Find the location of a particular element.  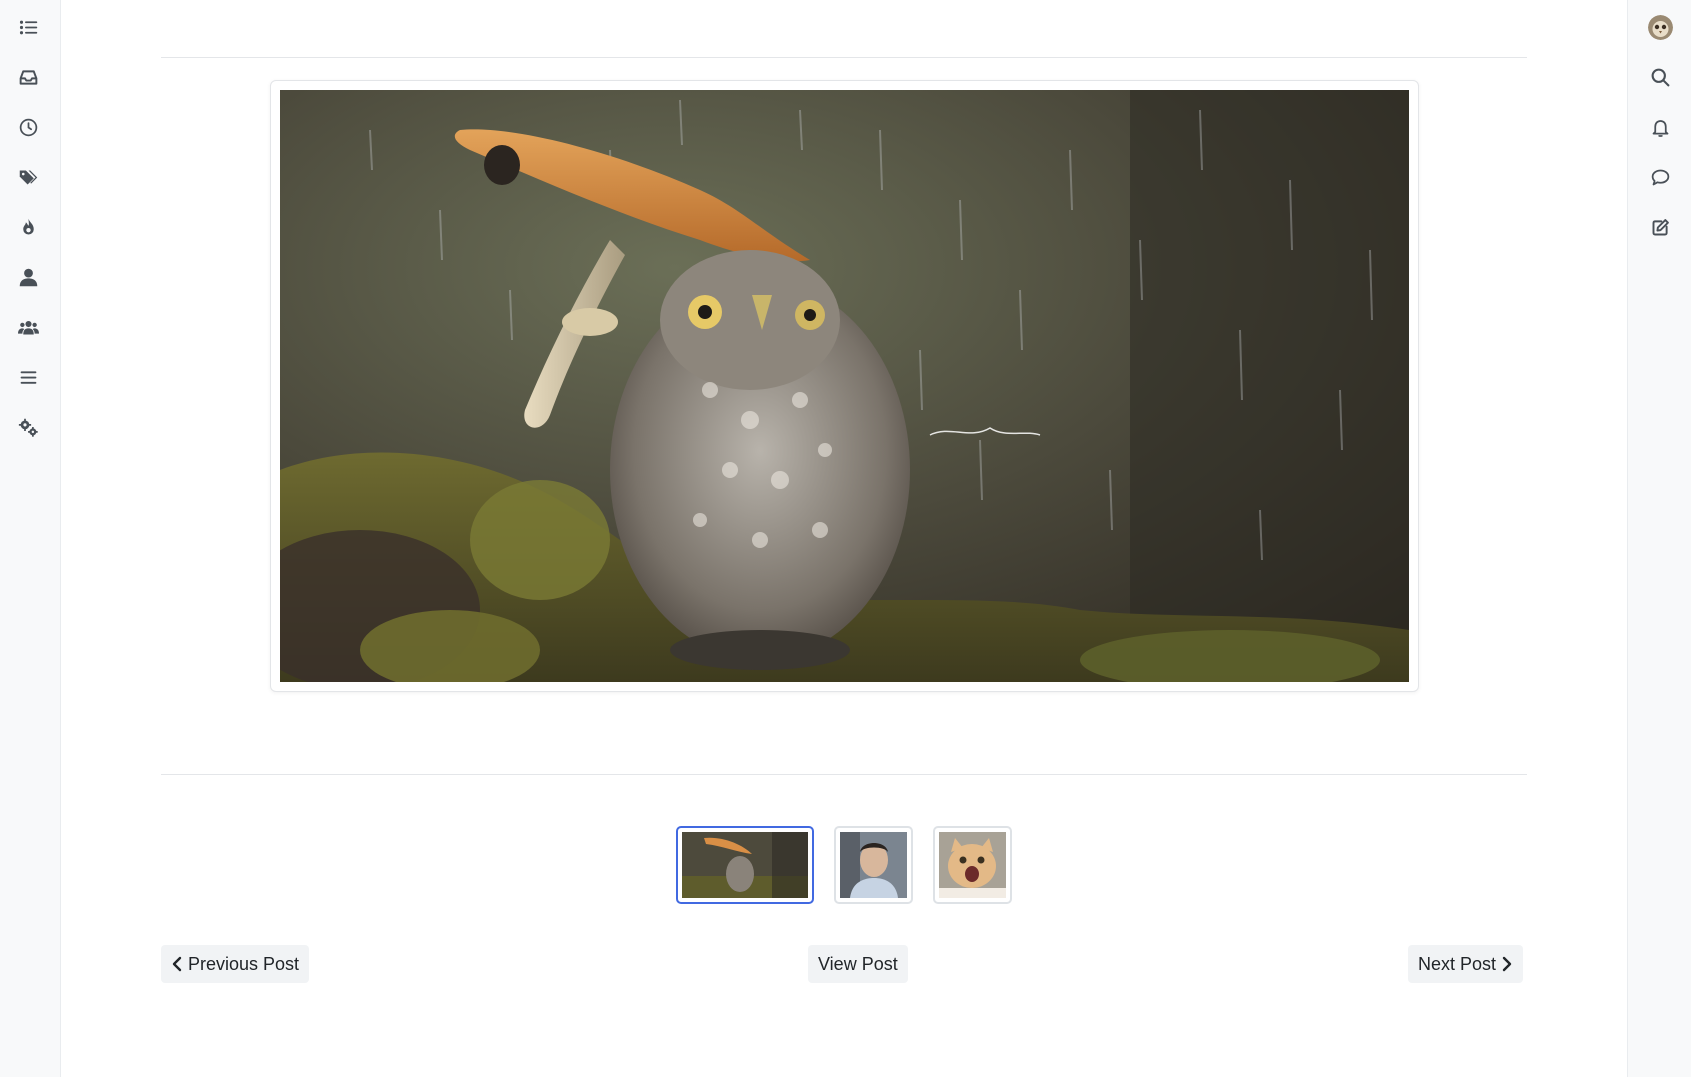

thumbnail-cat is located at coordinates (972, 865).